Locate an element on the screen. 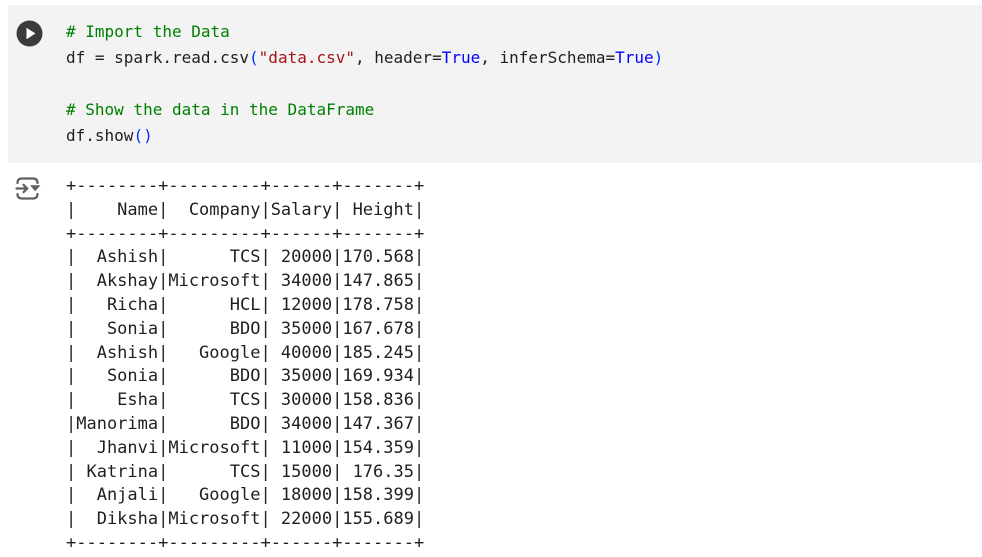 This screenshot has width=982, height=557. code-token-plain: , header= is located at coordinates (398, 57).